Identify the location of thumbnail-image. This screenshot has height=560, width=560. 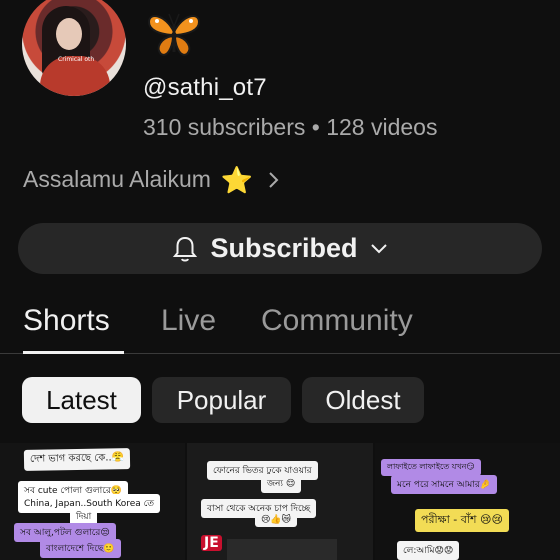
(282, 549).